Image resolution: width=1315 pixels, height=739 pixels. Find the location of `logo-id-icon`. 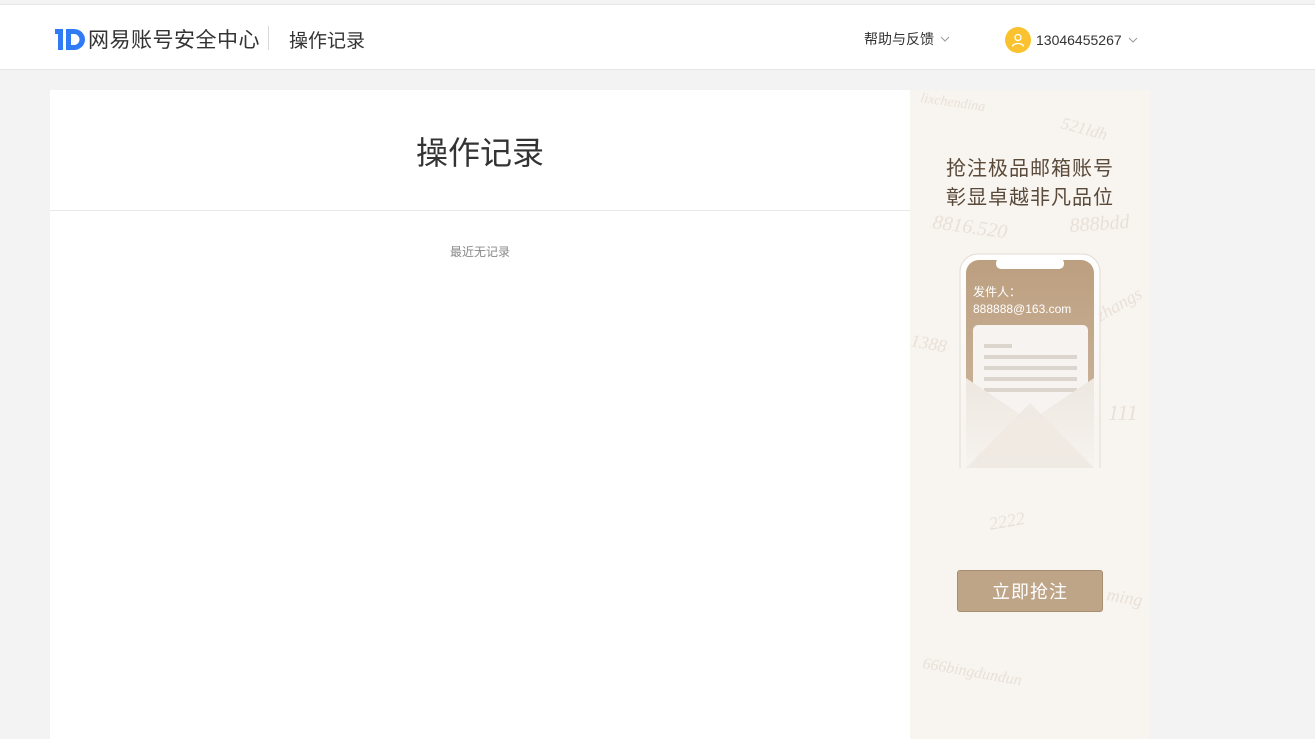

logo-id-icon is located at coordinates (70, 39).